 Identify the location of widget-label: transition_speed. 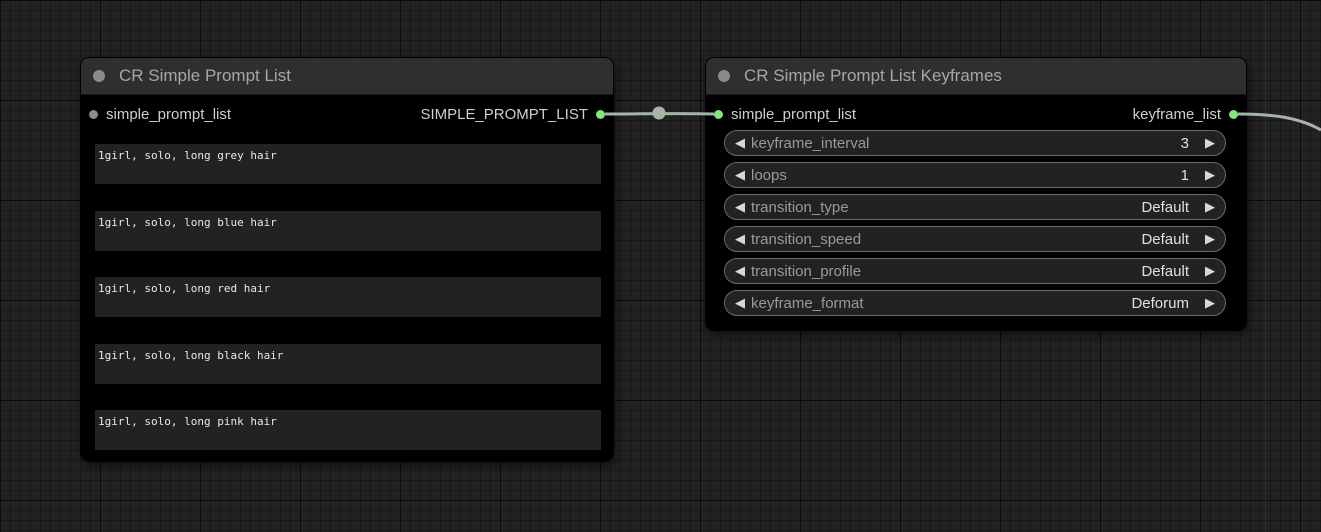
(806, 239).